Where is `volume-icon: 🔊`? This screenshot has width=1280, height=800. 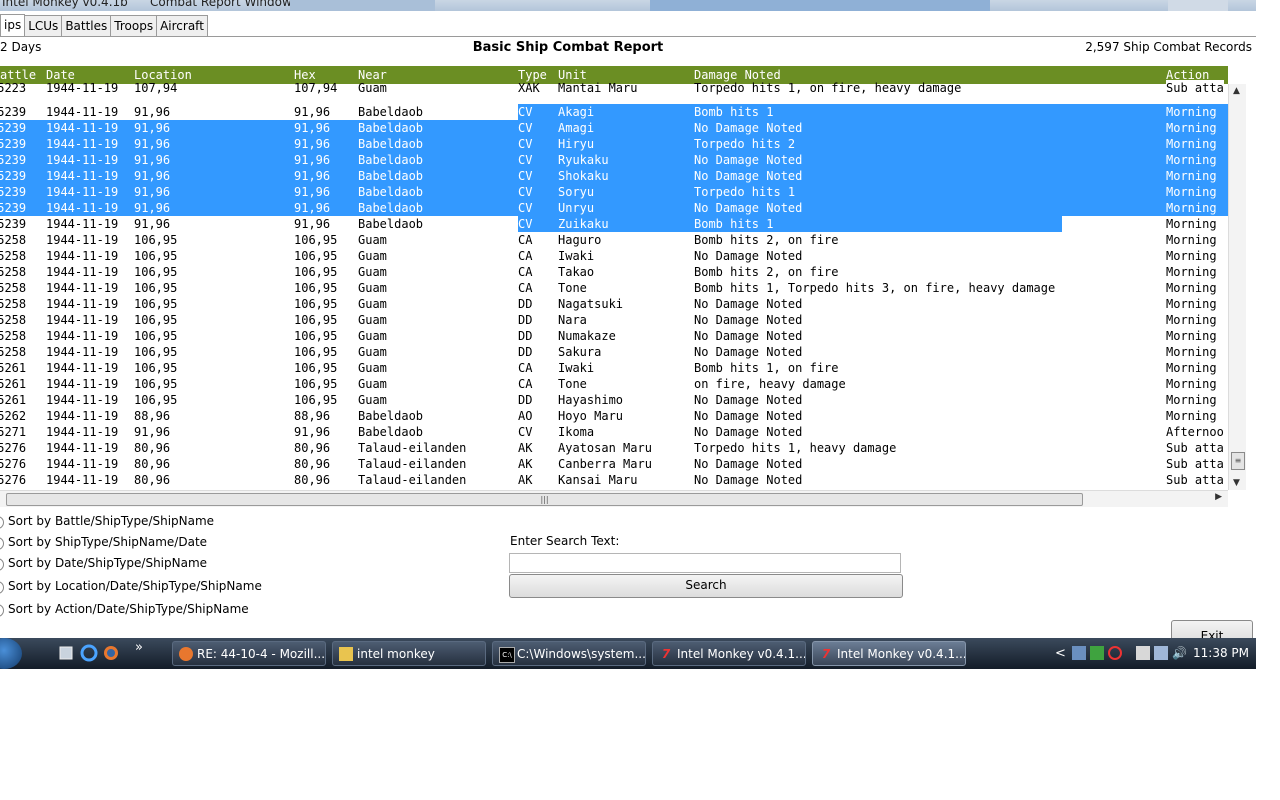 volume-icon: 🔊 is located at coordinates (1179, 653).